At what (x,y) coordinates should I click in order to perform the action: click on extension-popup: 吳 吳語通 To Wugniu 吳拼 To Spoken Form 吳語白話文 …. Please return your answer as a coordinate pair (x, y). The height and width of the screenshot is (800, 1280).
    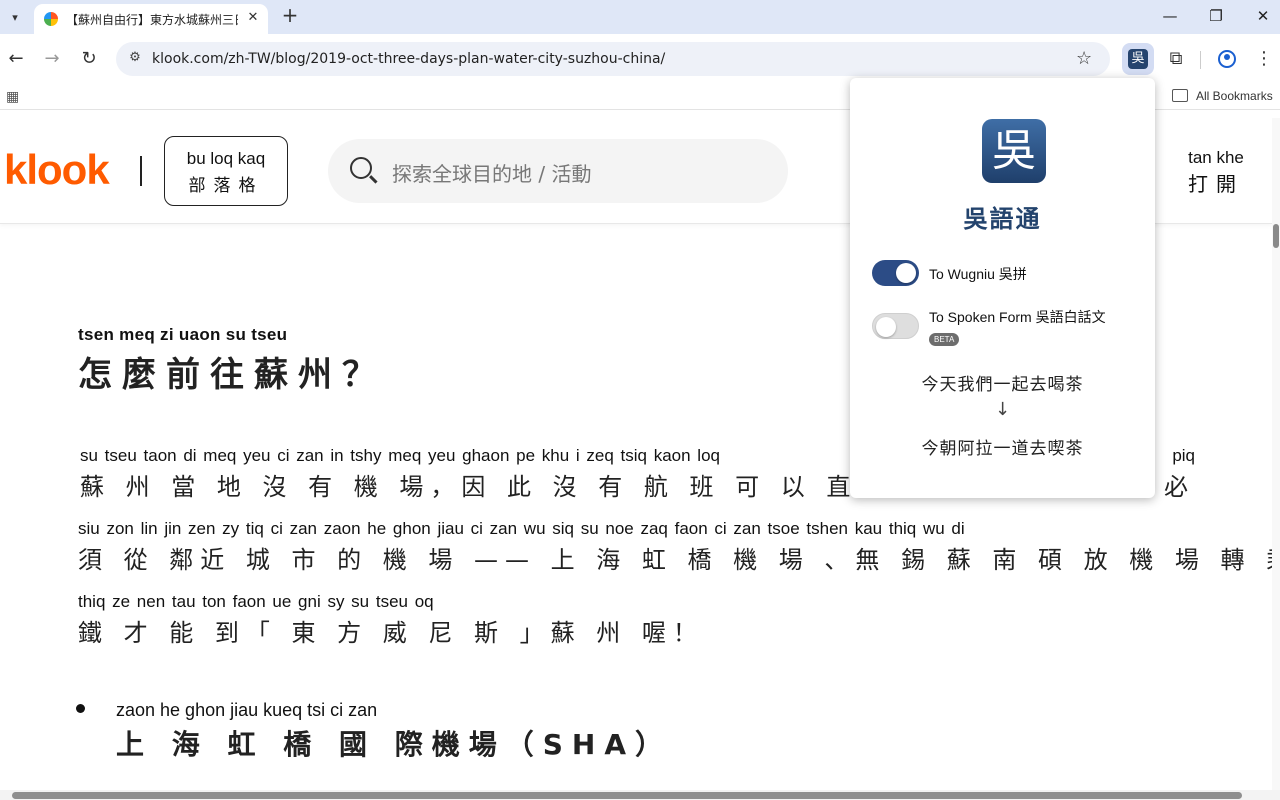
    Looking at the image, I should click on (1002, 288).